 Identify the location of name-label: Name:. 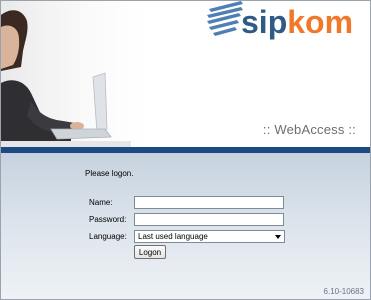
(101, 202).